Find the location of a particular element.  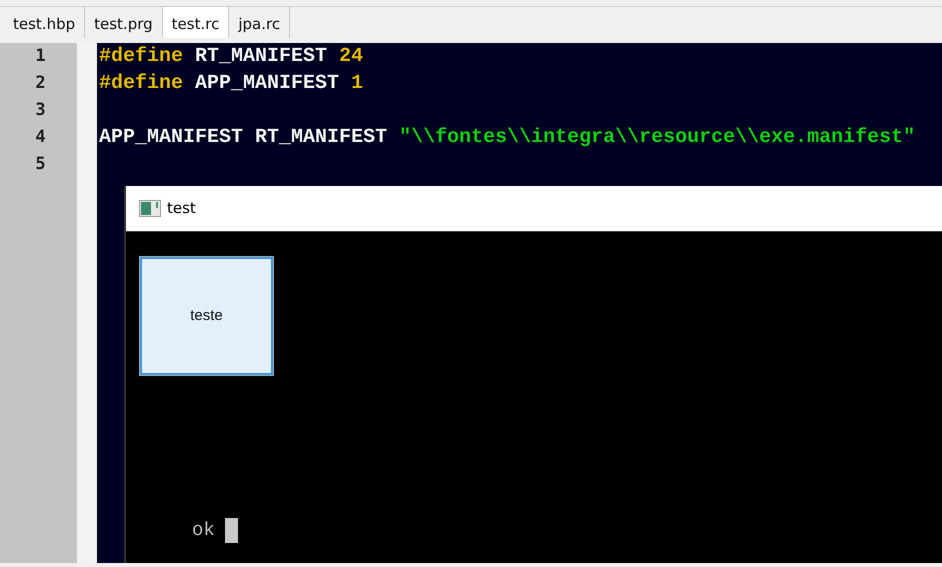

line-number: 2 is located at coordinates (40, 83).